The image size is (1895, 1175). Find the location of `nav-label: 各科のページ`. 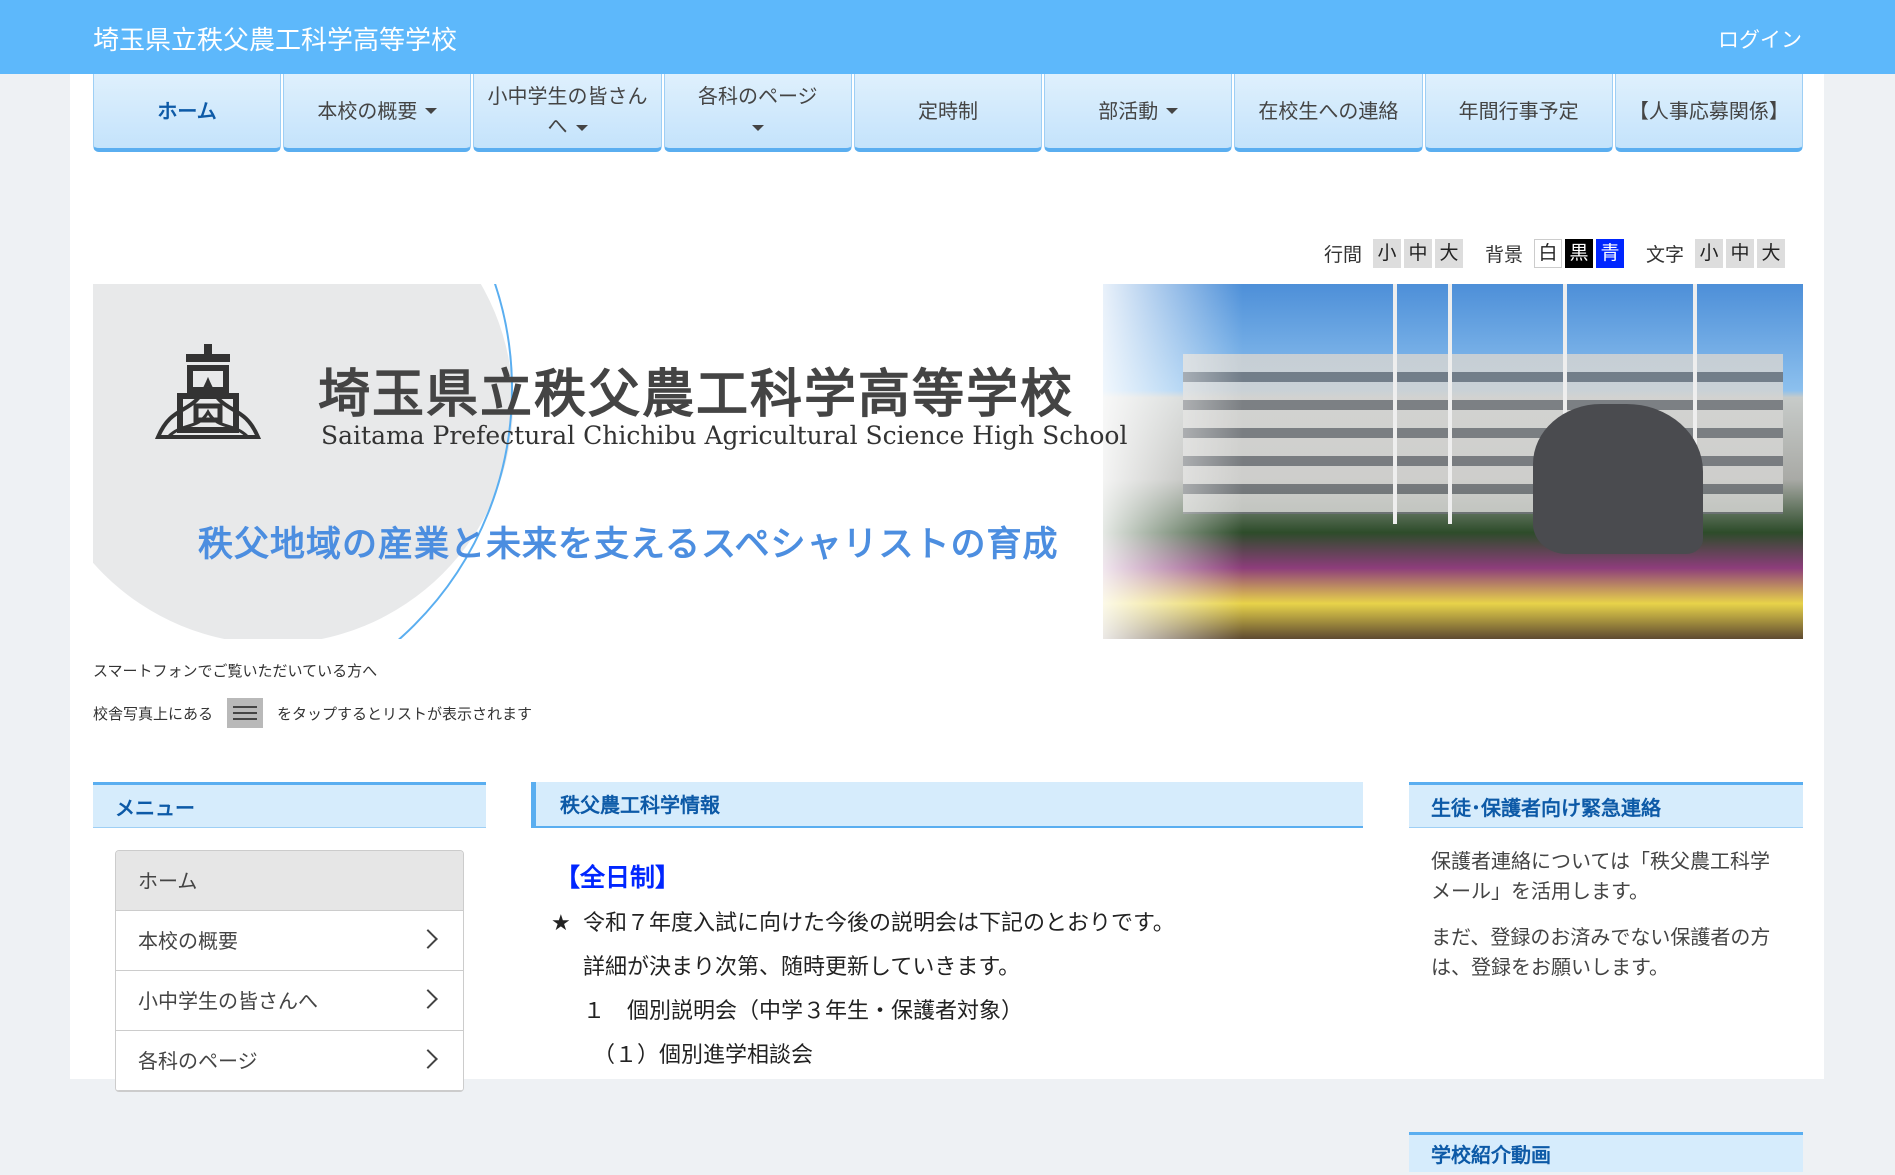

nav-label: 各科のページ is located at coordinates (758, 111).